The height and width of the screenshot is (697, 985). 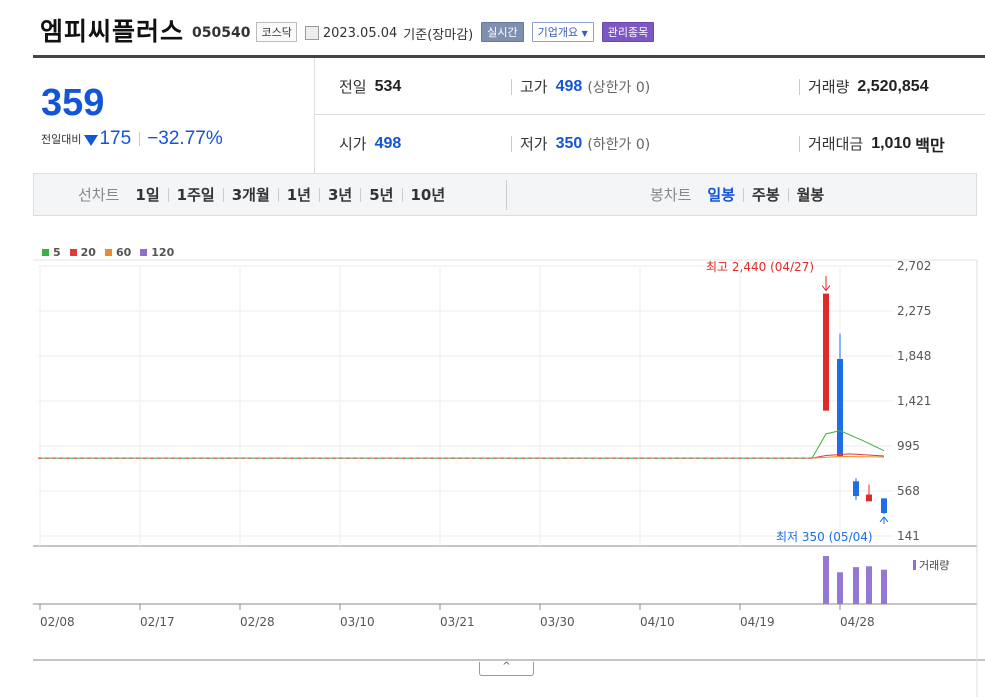 I want to click on company-info-label: 기업개요, so click(x=558, y=32).